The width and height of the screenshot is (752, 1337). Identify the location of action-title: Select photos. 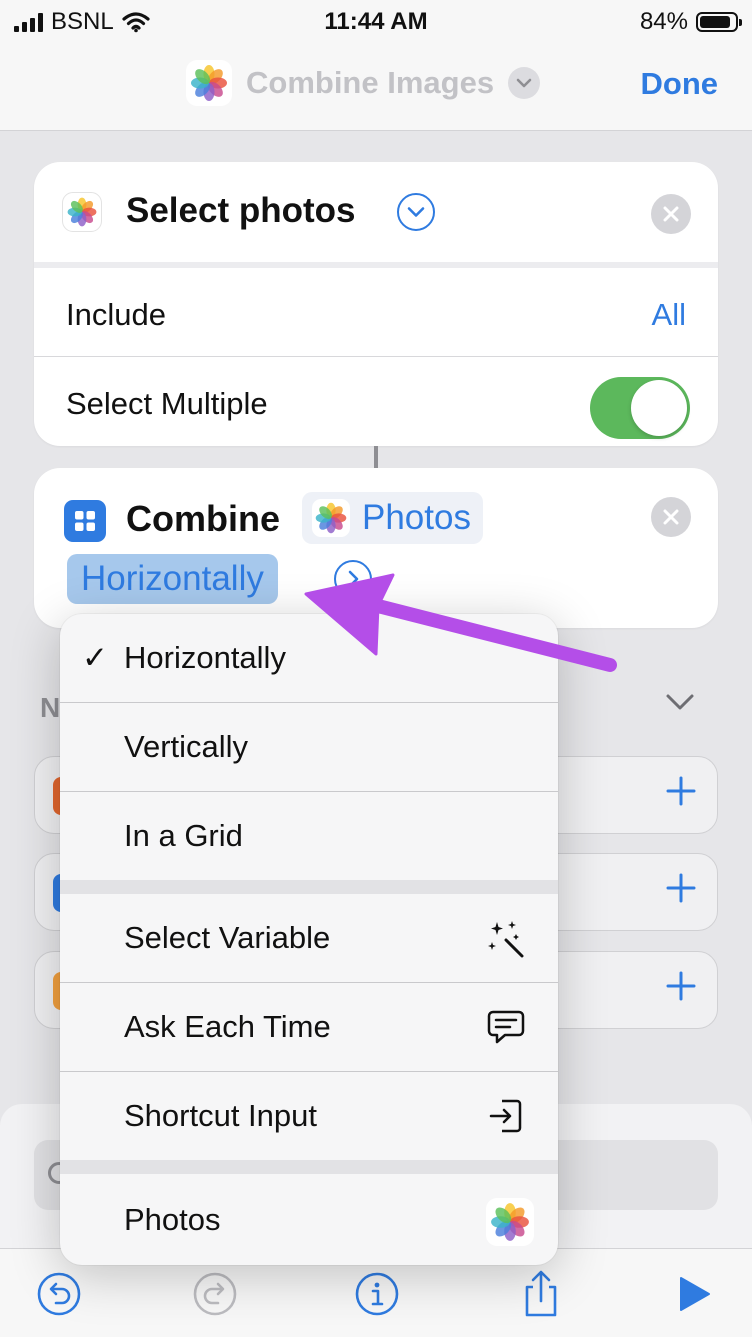
(241, 210).